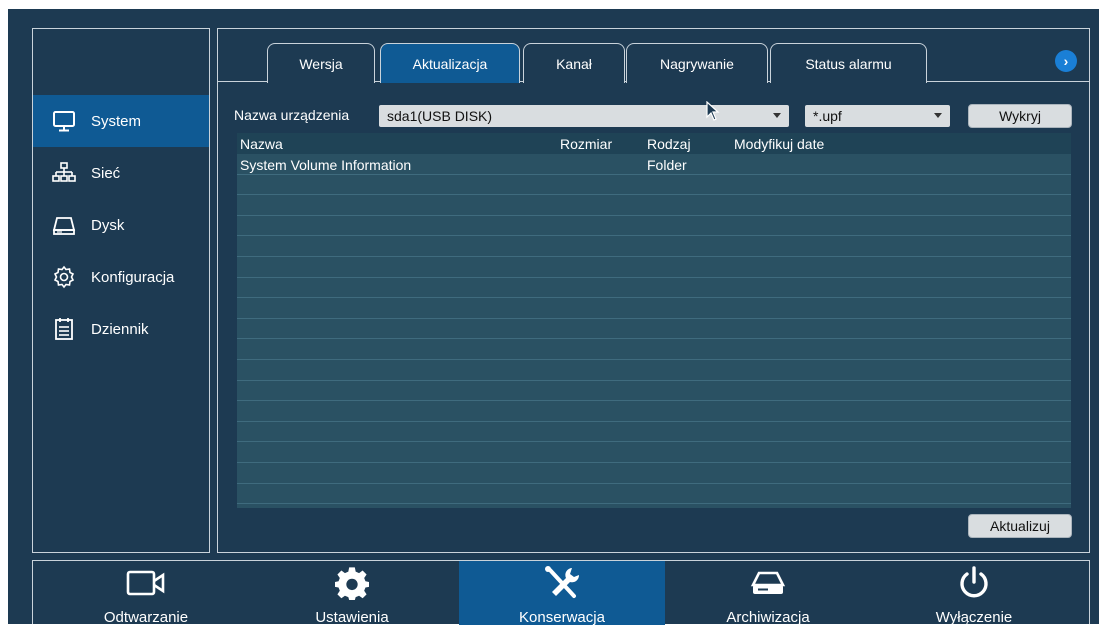 This screenshot has height=626, width=1105. I want to click on gear-icon, so click(64, 277).